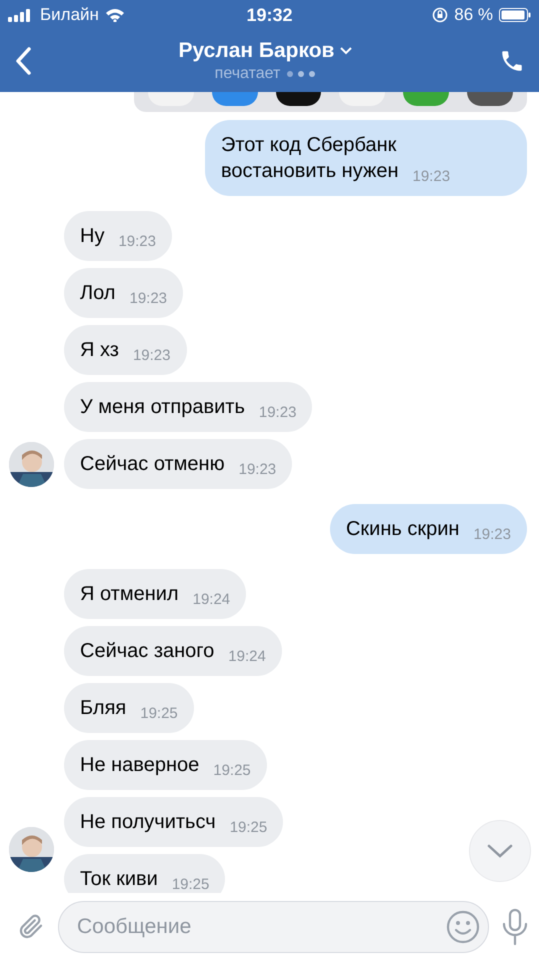 This screenshot has height=960, width=539. I want to click on microphone-icon, so click(515, 927).